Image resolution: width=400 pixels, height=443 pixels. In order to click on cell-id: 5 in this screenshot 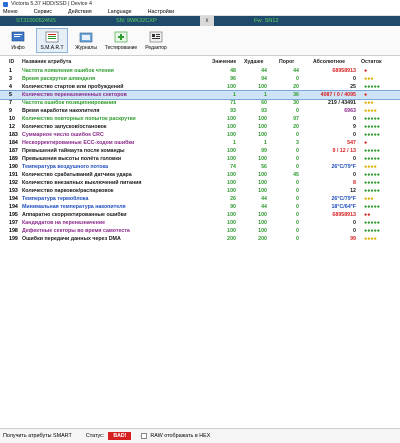, I will do `click(10, 95)`.